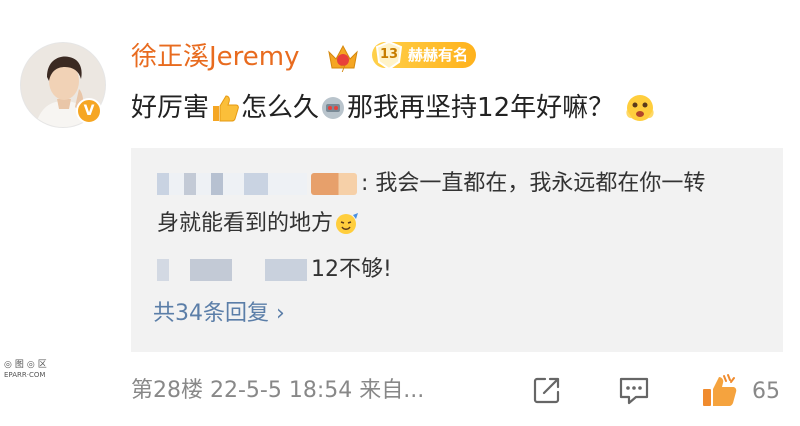  Describe the element at coordinates (351, 269) in the screenshot. I see `reply-text-3: 12不够!` at that location.